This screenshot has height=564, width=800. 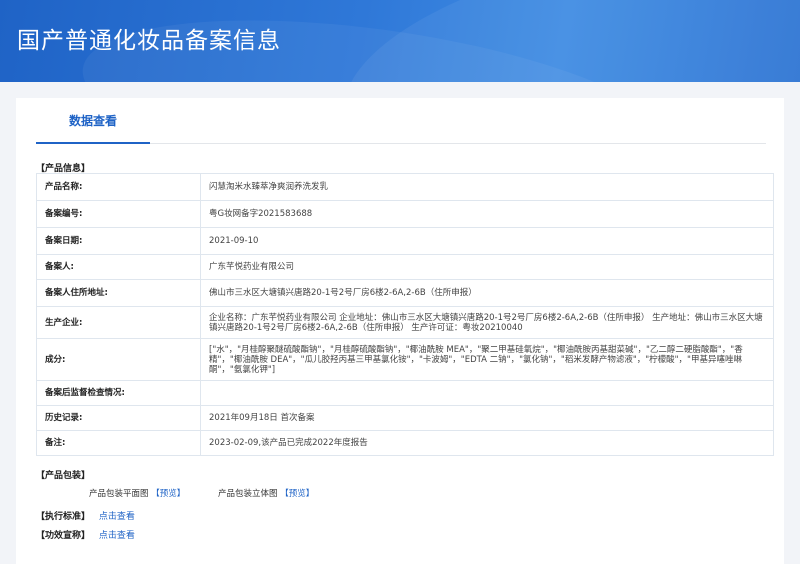 I want to click on row-value: 2021年09月18日 首次备案, so click(x=487, y=418).